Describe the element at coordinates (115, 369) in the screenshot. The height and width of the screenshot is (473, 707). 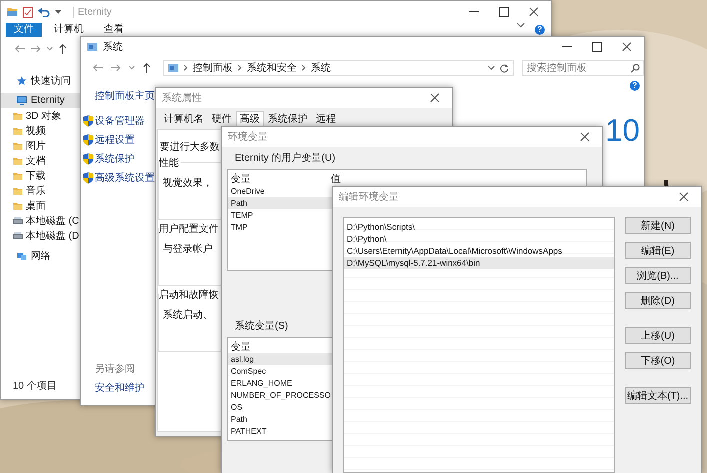
I see `section-heading: 另请参阅` at that location.